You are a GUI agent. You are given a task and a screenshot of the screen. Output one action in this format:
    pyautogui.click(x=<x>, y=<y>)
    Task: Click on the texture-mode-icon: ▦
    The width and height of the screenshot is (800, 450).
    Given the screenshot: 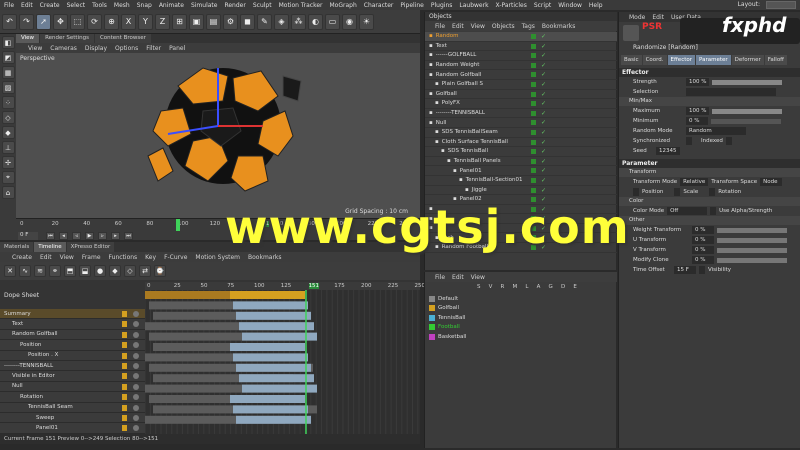 What is the action you would take?
    pyautogui.click(x=8, y=72)
    